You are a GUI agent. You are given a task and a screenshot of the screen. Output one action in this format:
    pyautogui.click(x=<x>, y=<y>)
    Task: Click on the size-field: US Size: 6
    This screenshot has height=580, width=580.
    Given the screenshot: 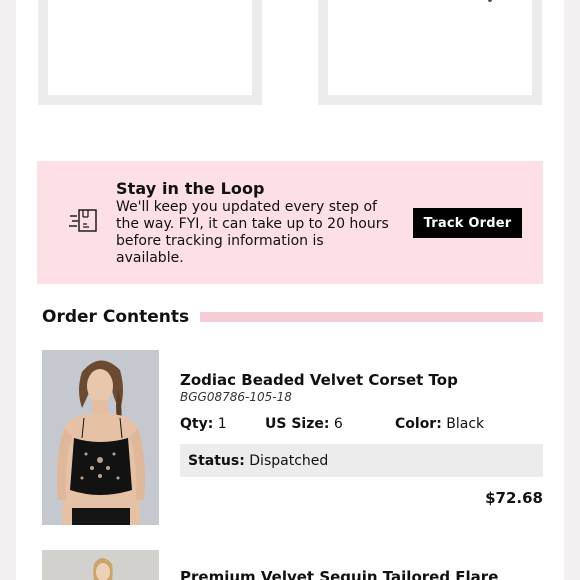 What is the action you would take?
    pyautogui.click(x=304, y=424)
    